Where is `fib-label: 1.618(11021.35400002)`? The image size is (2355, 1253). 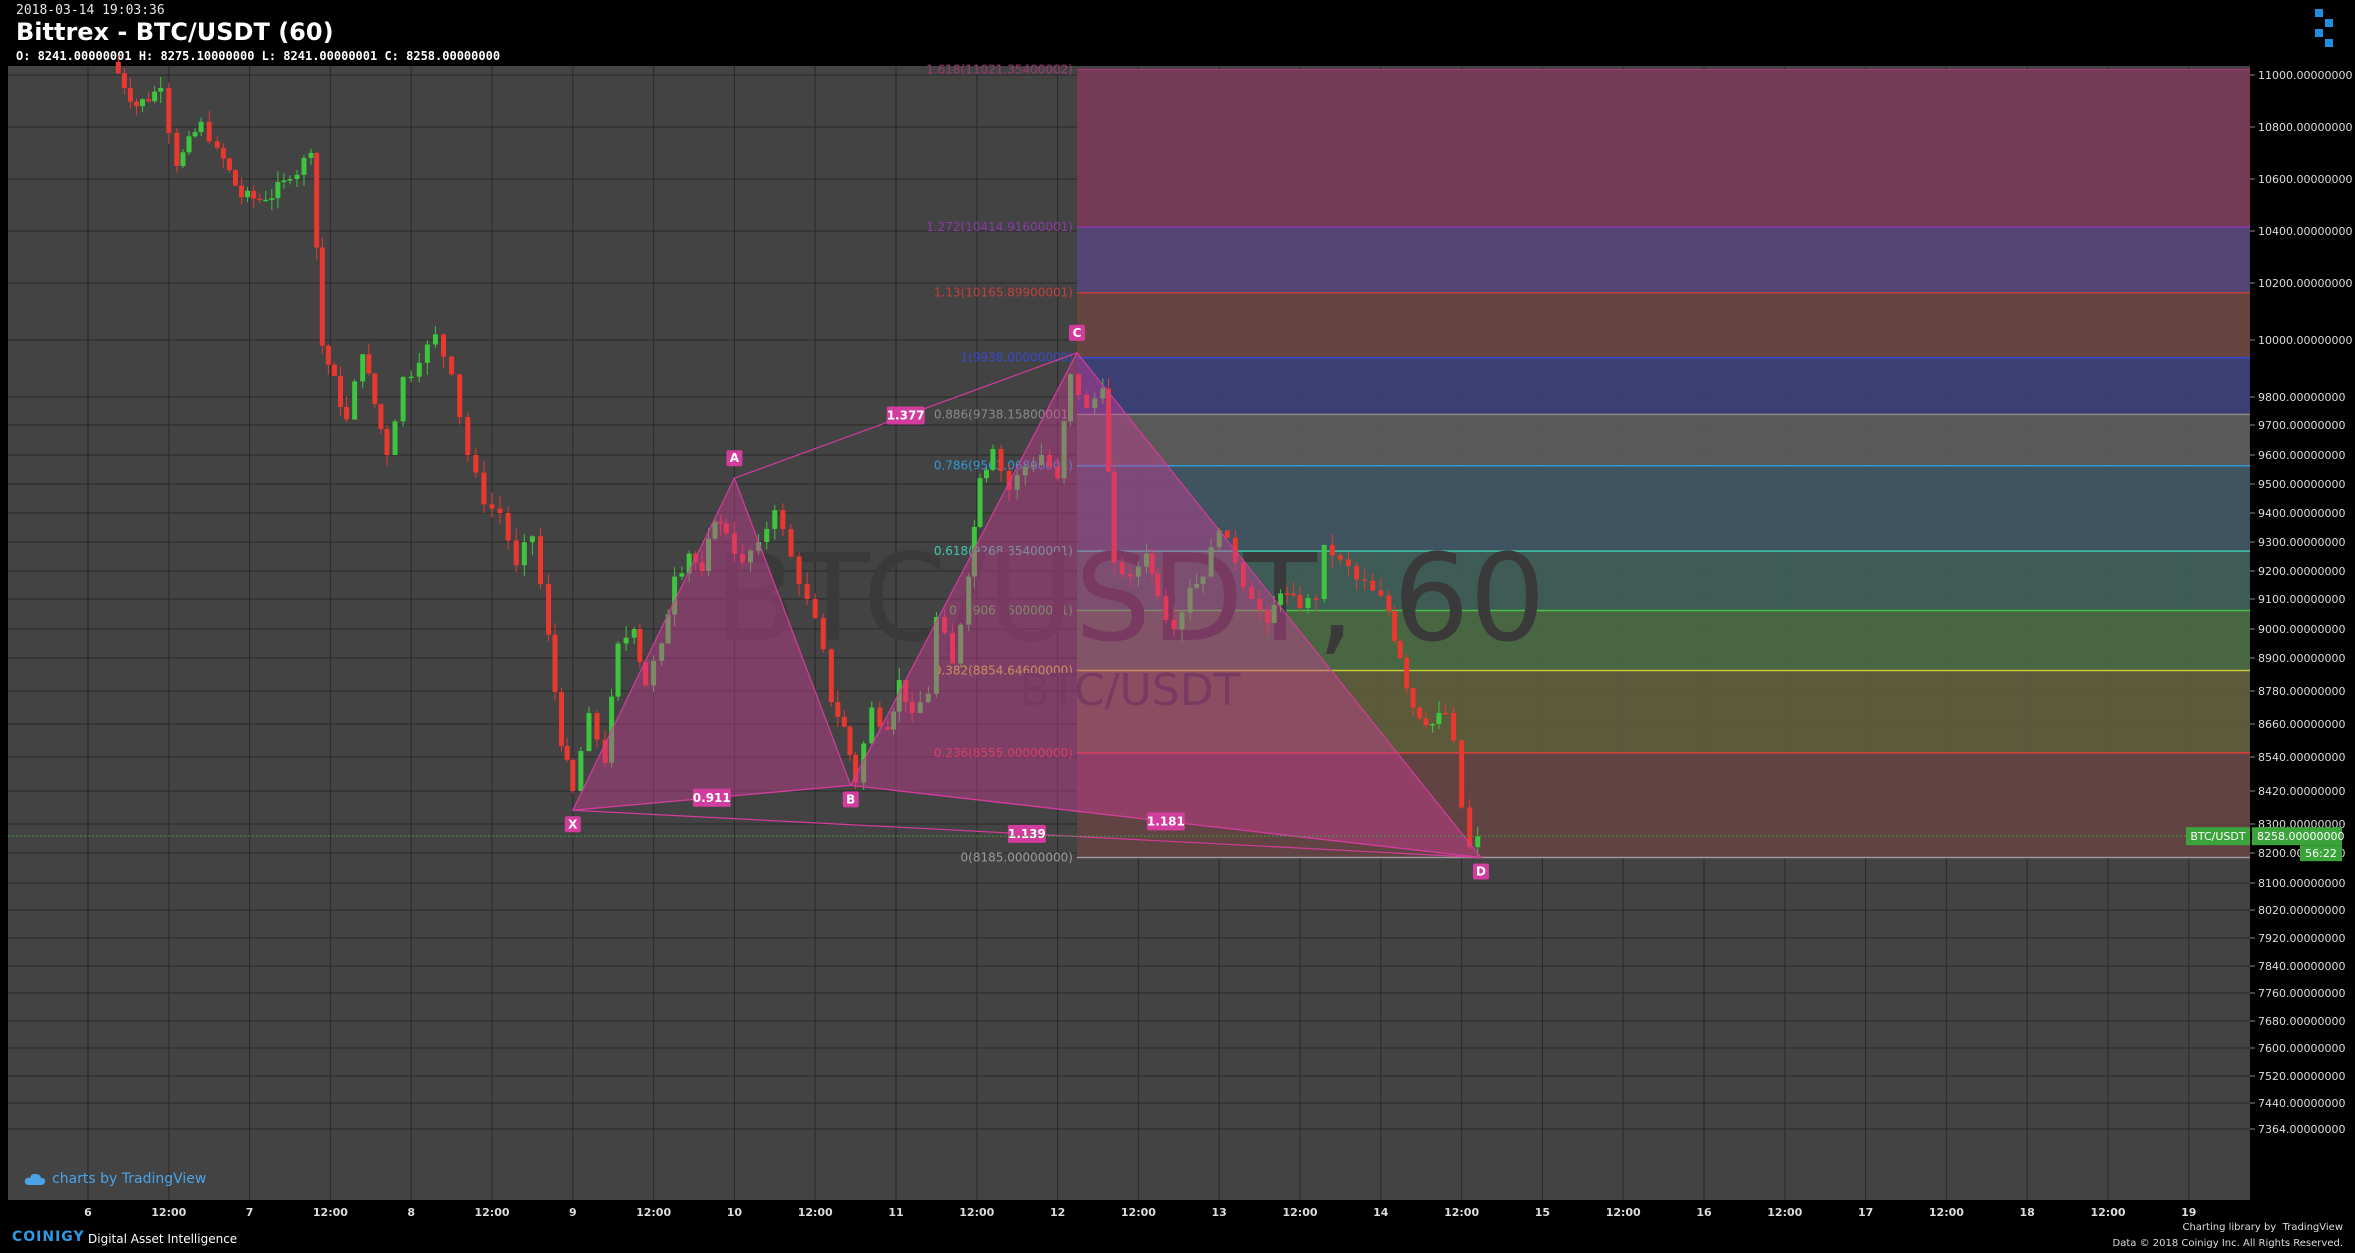
fib-label: 1.618(11021.35400002) is located at coordinates (999, 69).